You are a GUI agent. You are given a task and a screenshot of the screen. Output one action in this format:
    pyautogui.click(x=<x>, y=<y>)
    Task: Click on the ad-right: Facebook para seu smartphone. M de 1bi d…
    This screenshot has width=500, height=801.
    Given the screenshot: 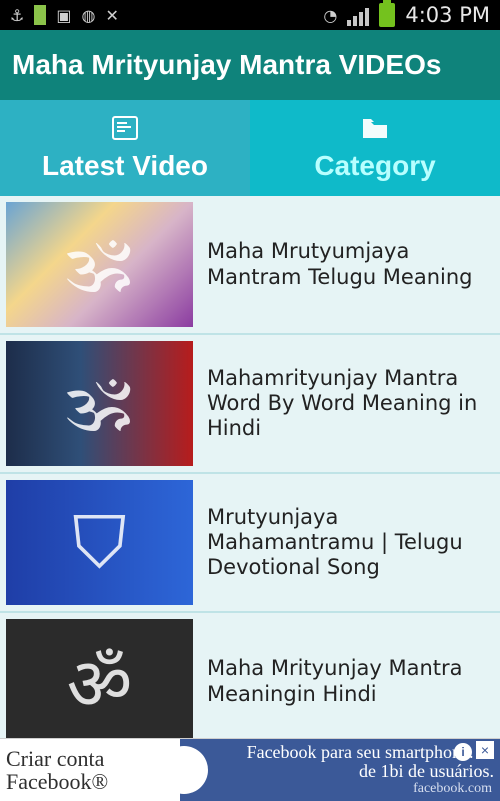 What is the action you would take?
    pyautogui.click(x=330, y=770)
    